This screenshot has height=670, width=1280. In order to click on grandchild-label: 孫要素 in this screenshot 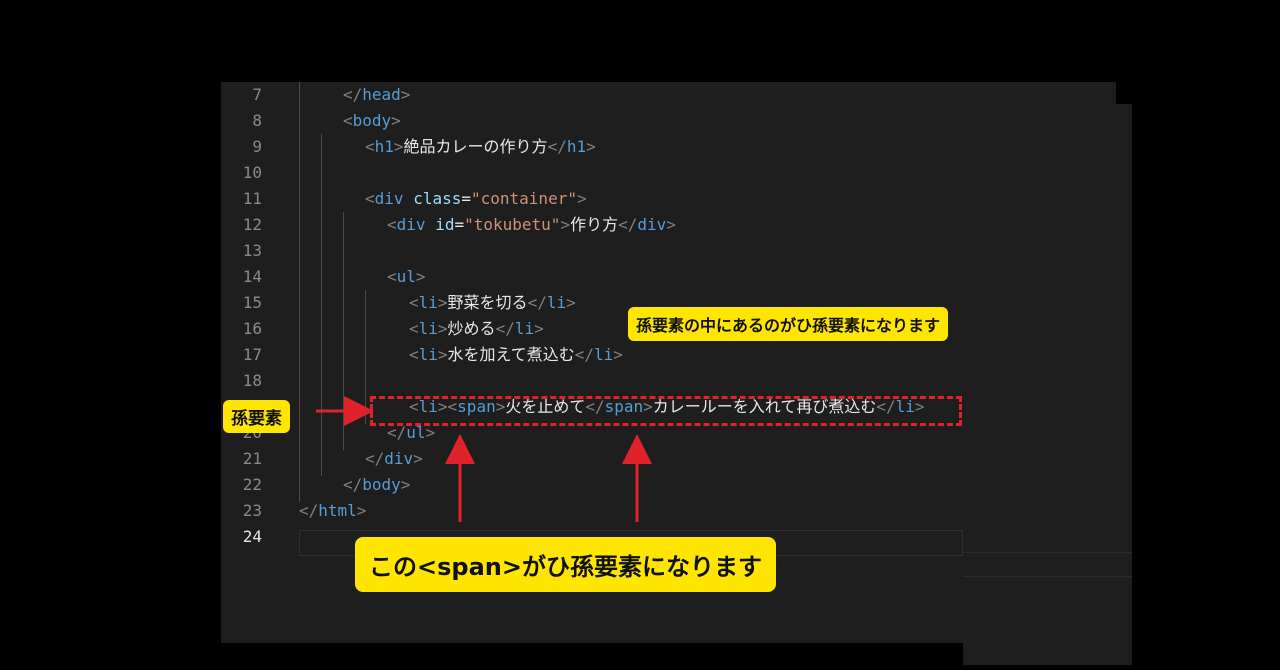, I will do `click(256, 416)`.